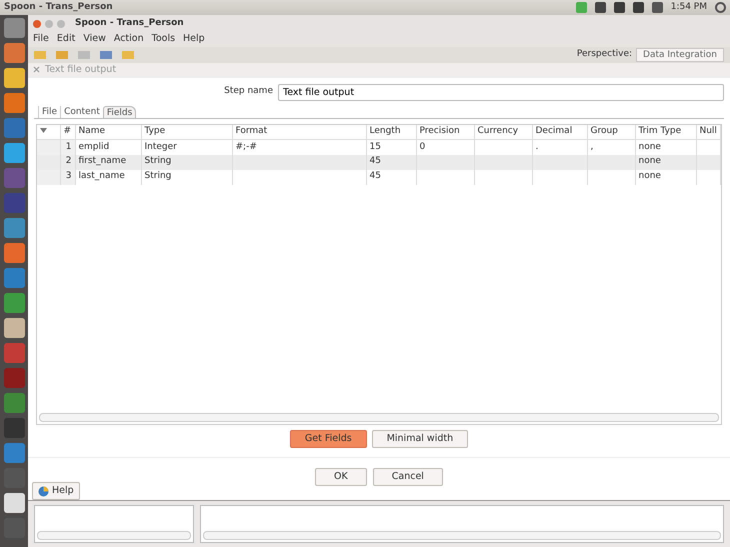 This screenshot has width=730, height=547. I want to click on column-header: Type, so click(186, 132).